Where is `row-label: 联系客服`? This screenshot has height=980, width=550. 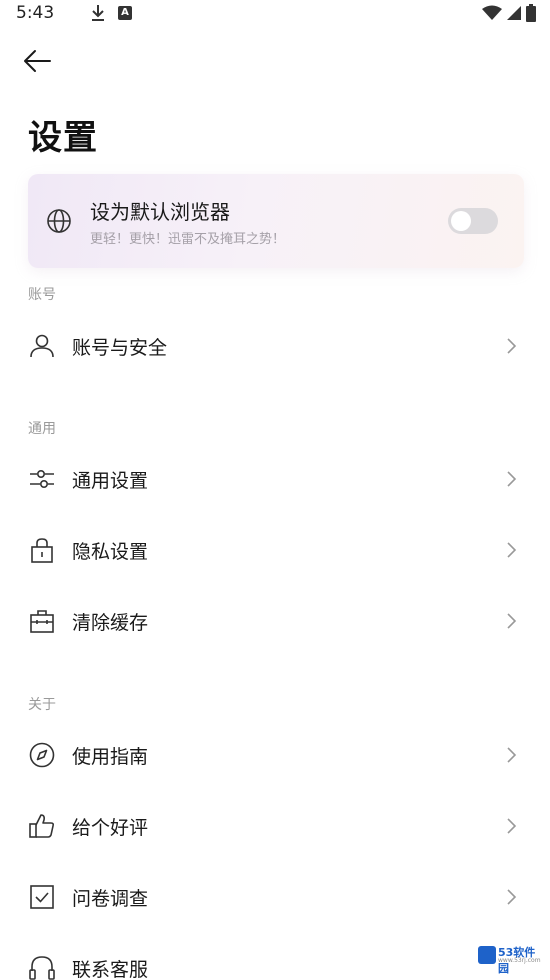 row-label: 联系客服 is located at coordinates (110, 969).